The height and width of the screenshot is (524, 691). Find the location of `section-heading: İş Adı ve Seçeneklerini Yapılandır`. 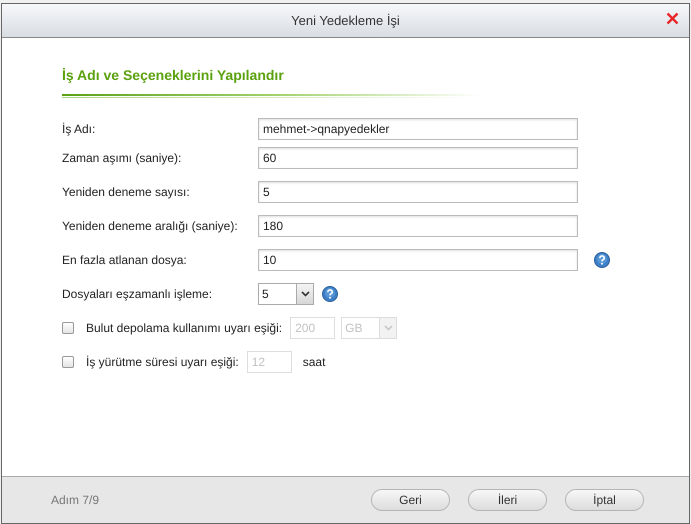

section-heading: İş Adı ve Seçeneklerini Yapılandır is located at coordinates (173, 75).